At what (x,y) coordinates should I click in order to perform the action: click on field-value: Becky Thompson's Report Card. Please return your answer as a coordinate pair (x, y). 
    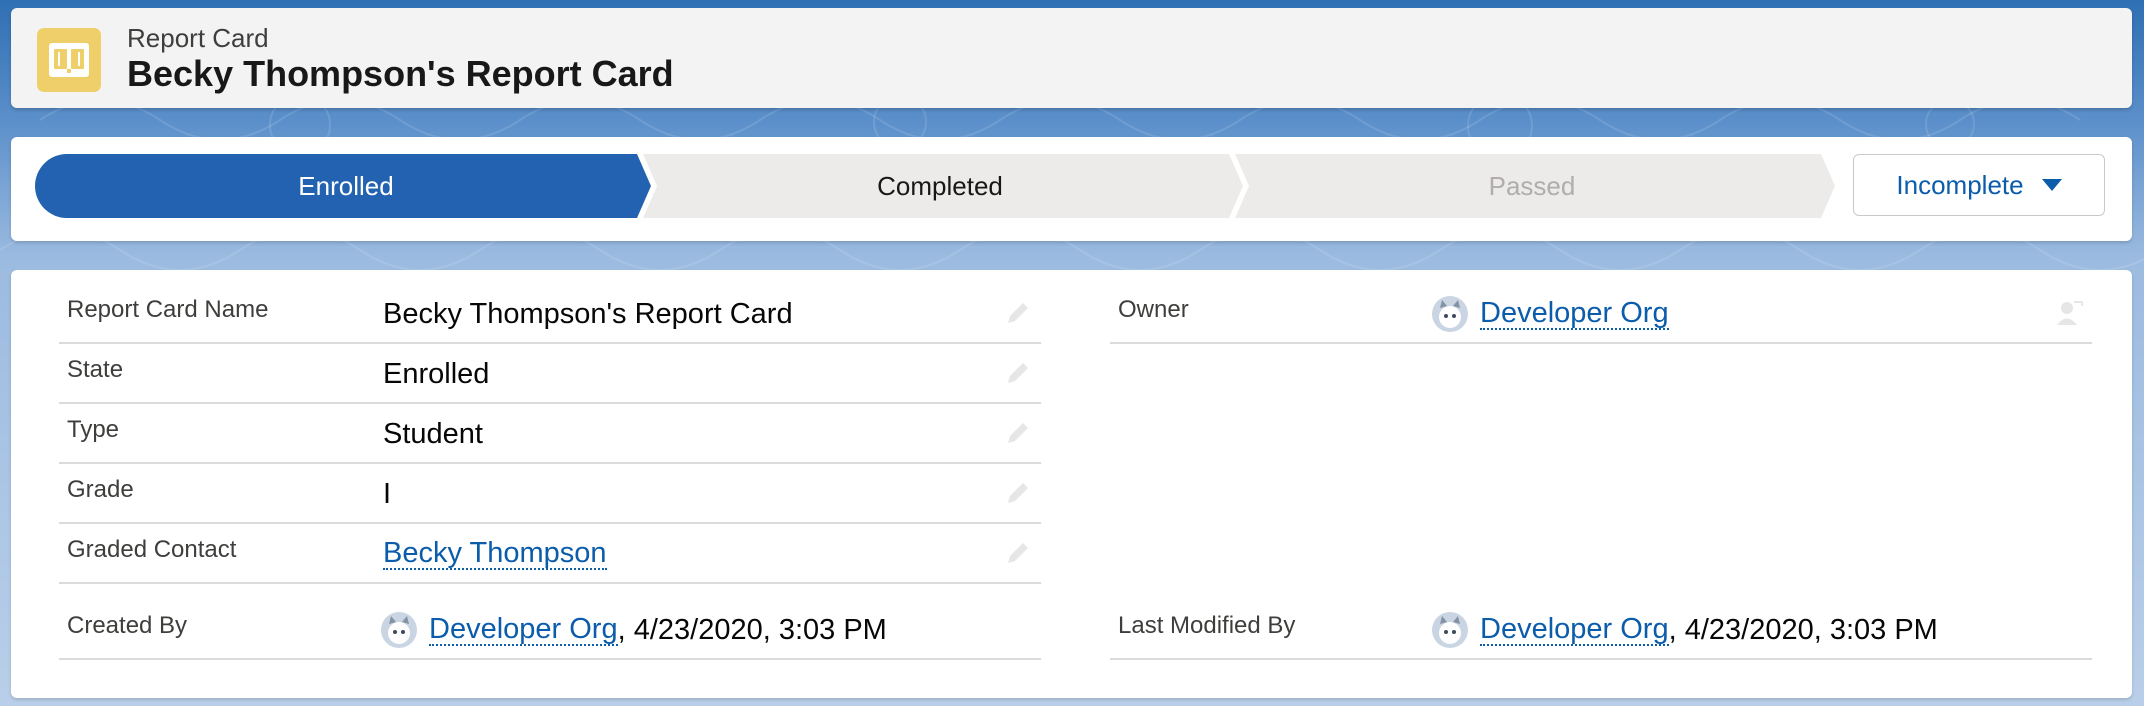
    Looking at the image, I should click on (588, 314).